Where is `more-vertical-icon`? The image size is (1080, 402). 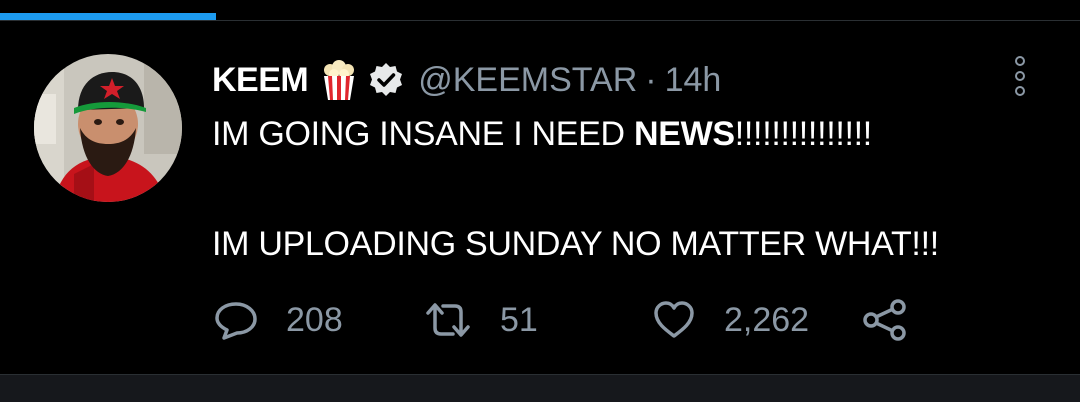
more-vertical-icon is located at coordinates (1020, 76).